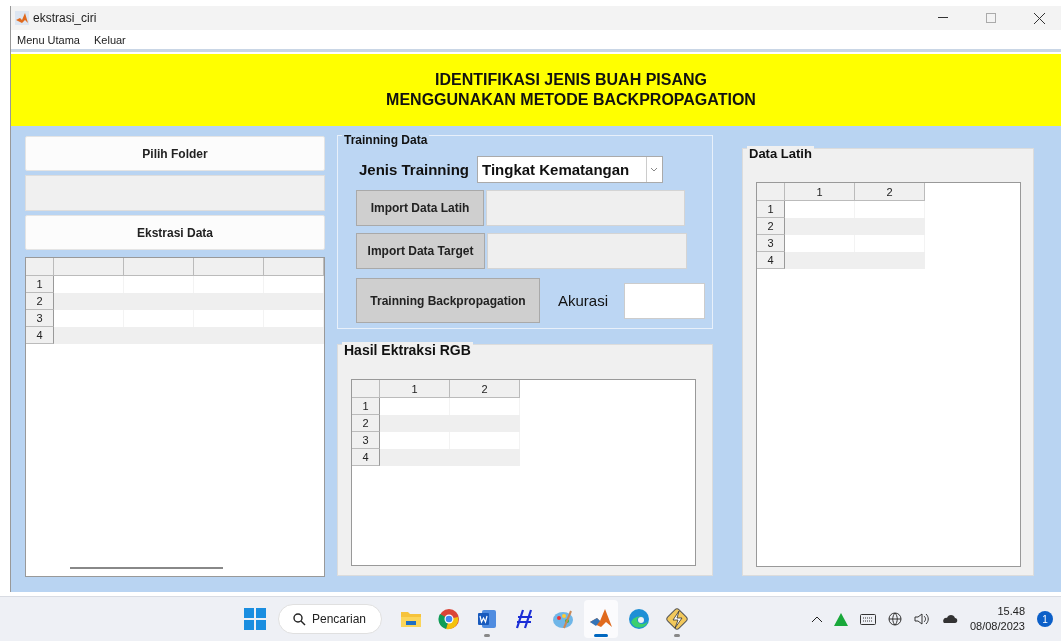  What do you see at coordinates (175, 232) in the screenshot?
I see `extract-button: Ekstrasi Data` at bounding box center [175, 232].